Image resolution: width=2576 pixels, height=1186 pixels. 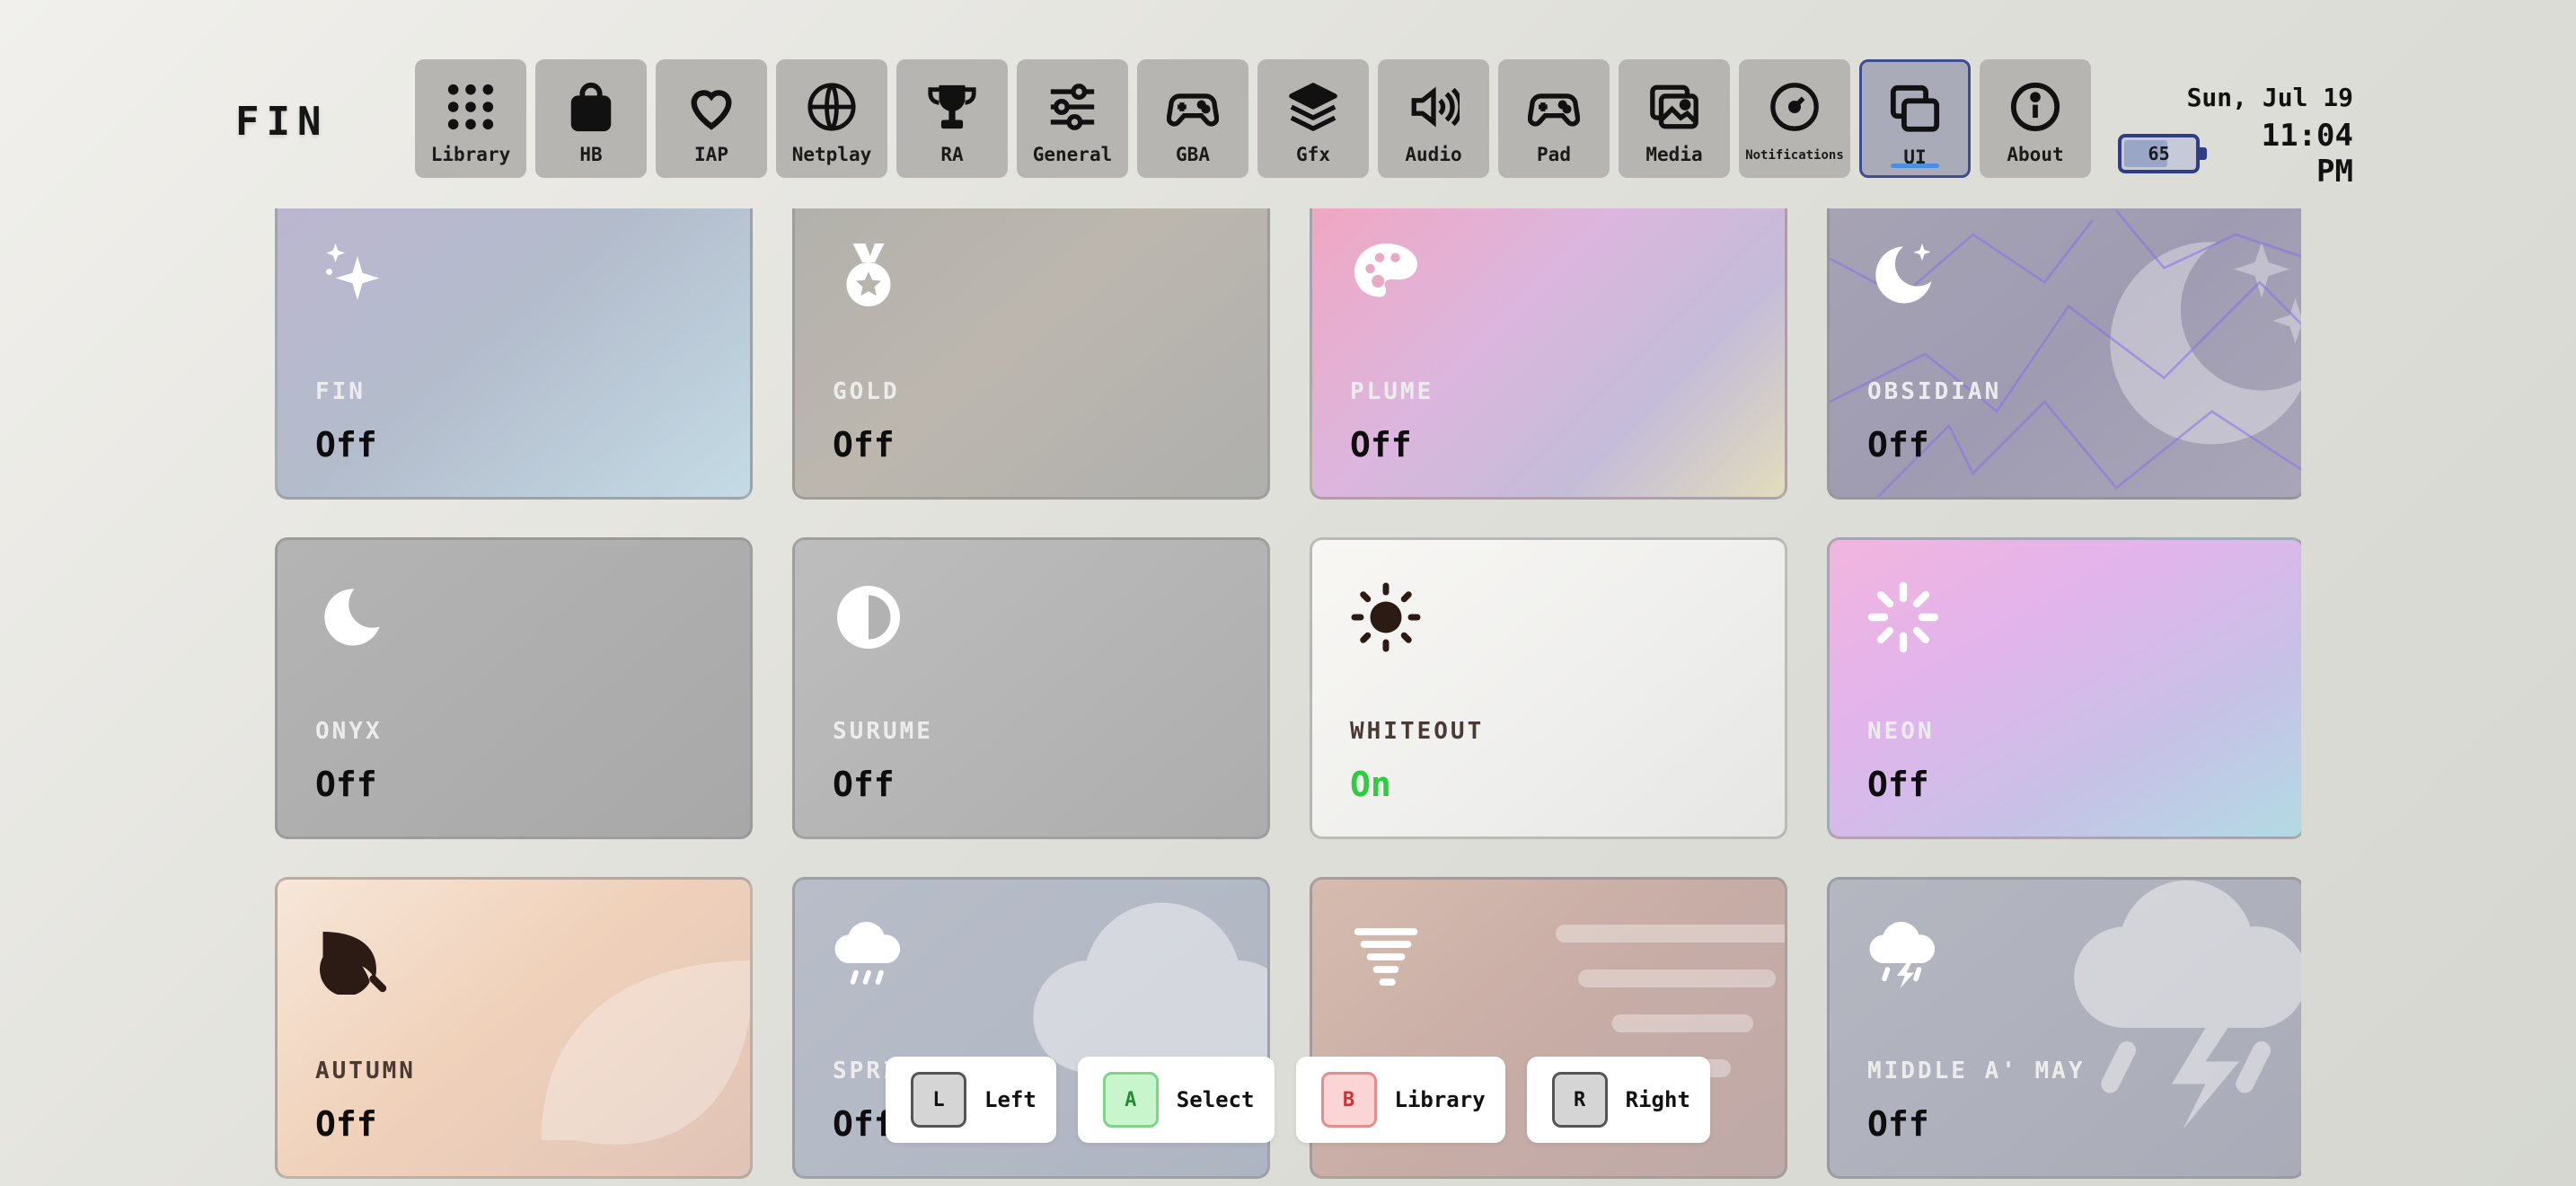 I want to click on theme-card-surume: SURUME Off, so click(x=1031, y=688).